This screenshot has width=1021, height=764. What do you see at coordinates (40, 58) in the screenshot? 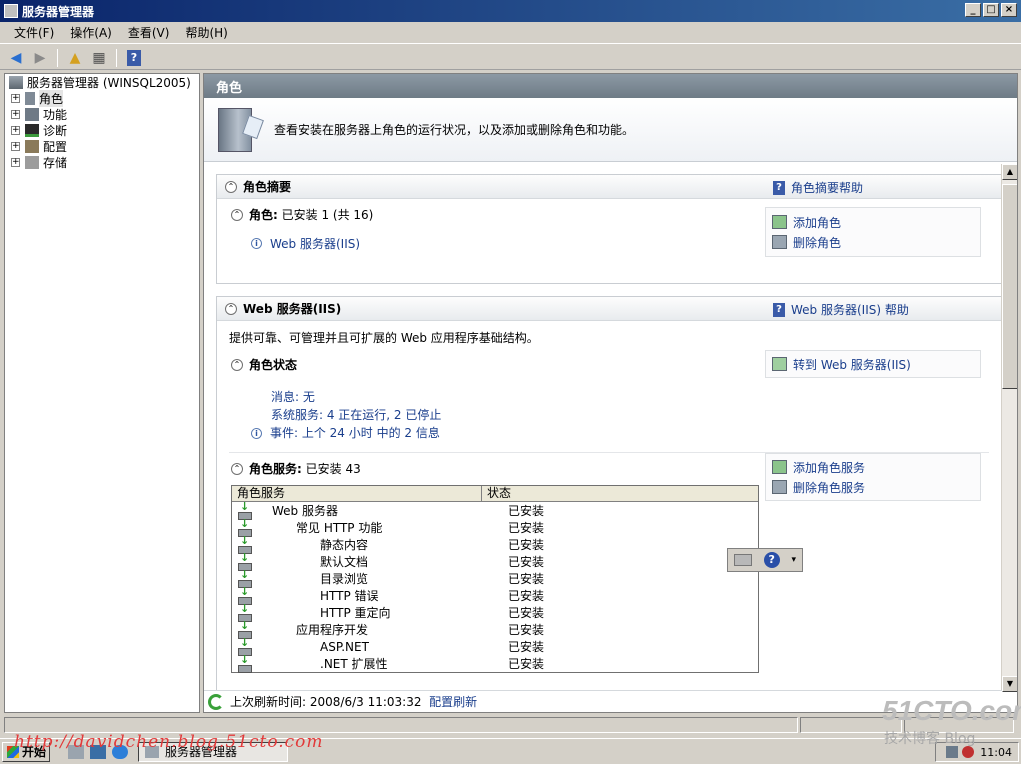
I see `forward-arrow-icon: ▶` at bounding box center [40, 58].